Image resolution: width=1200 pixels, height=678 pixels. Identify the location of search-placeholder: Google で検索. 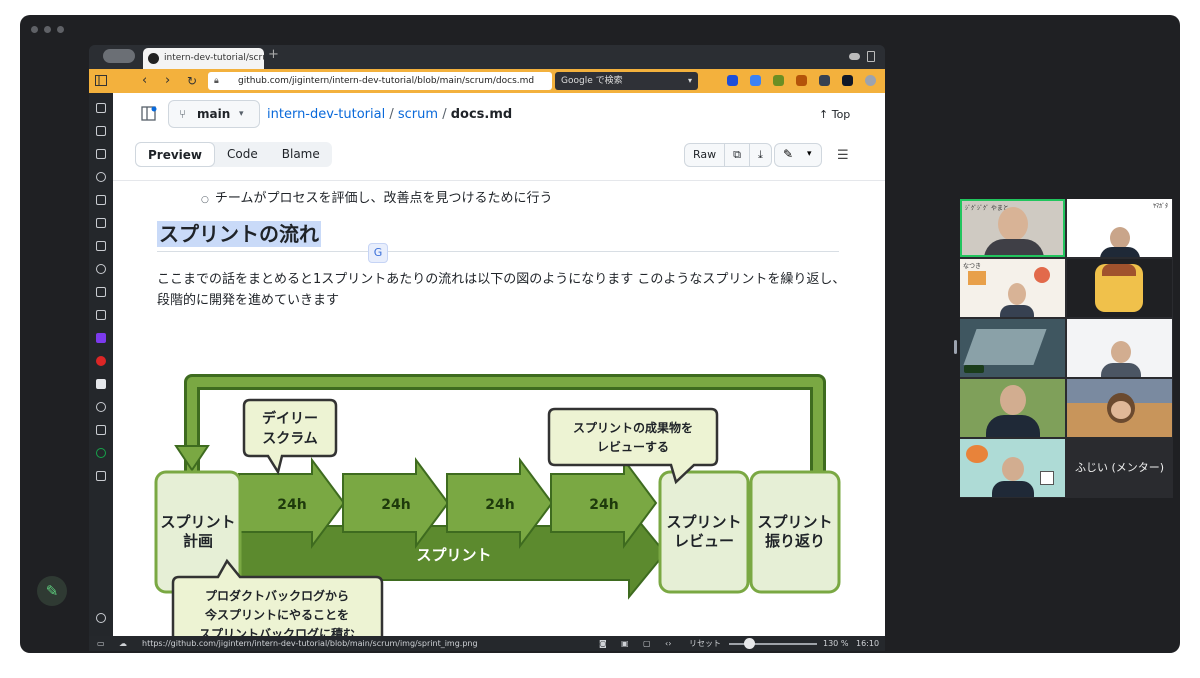
(592, 81).